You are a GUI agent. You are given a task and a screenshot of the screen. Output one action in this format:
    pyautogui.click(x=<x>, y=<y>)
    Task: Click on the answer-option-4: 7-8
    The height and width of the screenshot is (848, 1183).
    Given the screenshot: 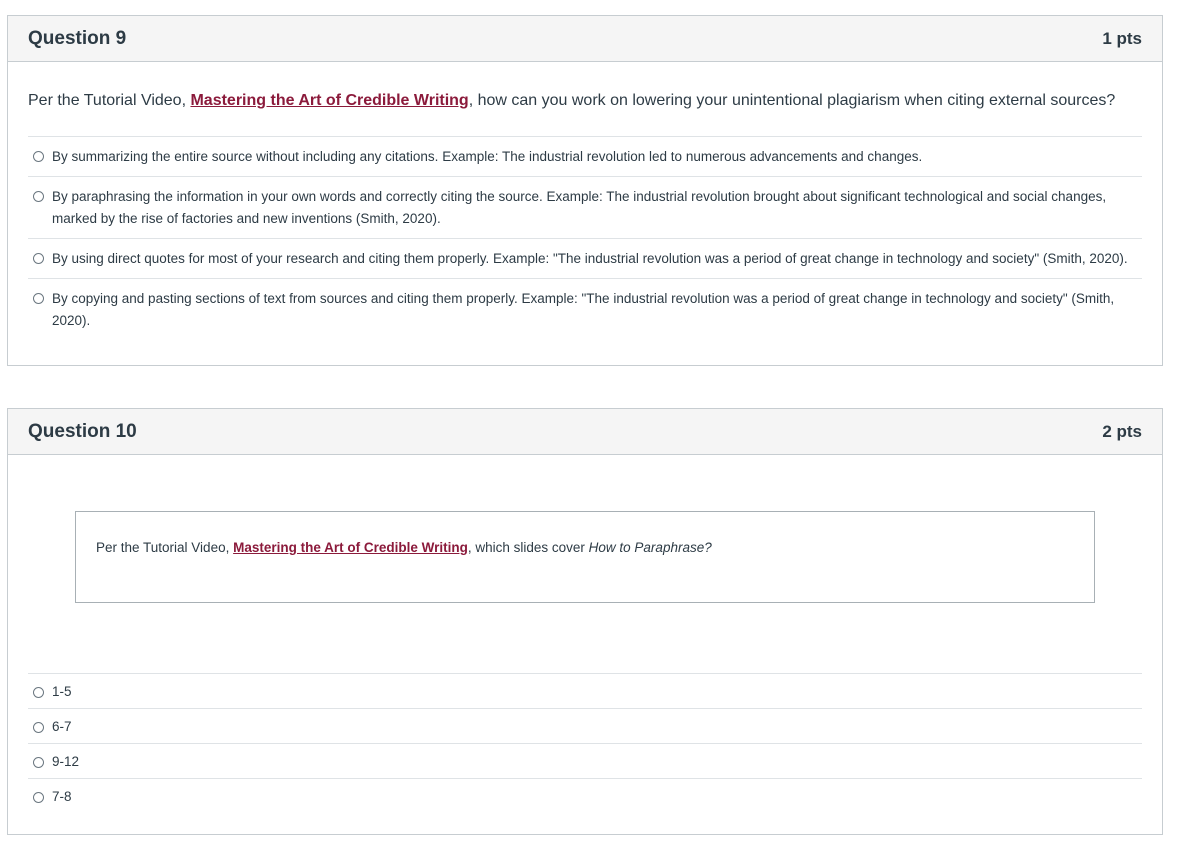 What is the action you would take?
    pyautogui.click(x=585, y=795)
    